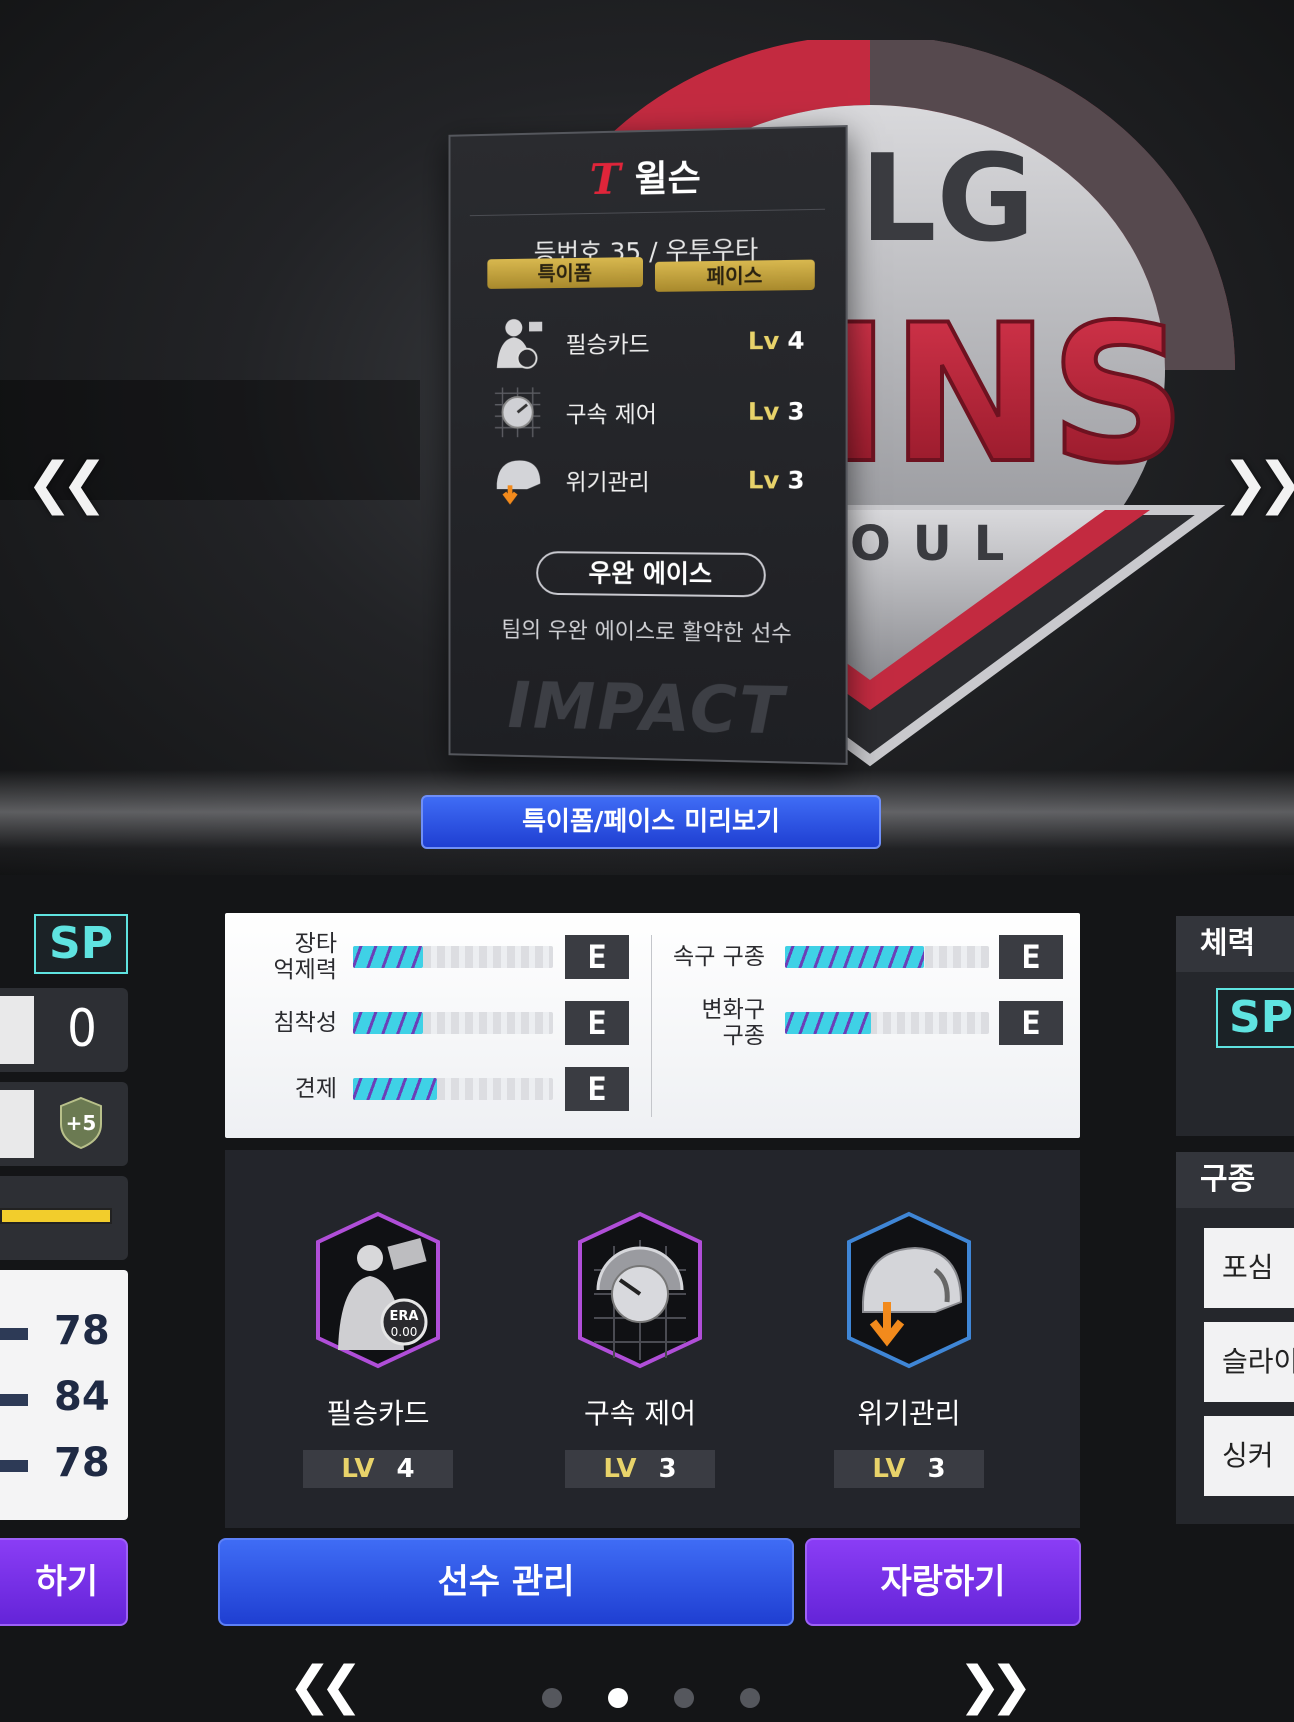 The image size is (1294, 1722). Describe the element at coordinates (404, 1316) in the screenshot. I see `svg-text: ERA` at that location.